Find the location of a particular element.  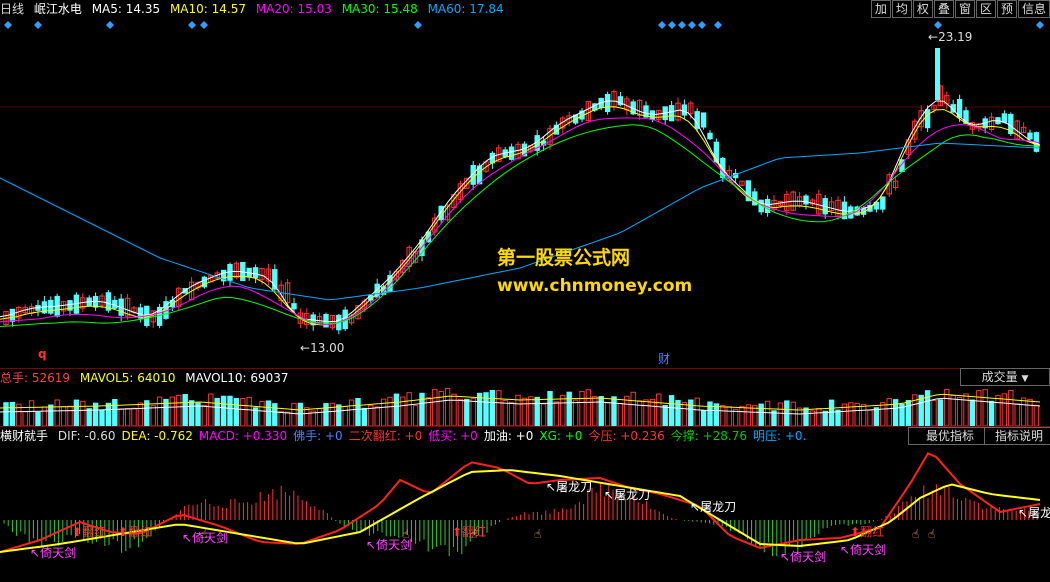

indicator-value-3: 佛手: +0 is located at coordinates (318, 436).